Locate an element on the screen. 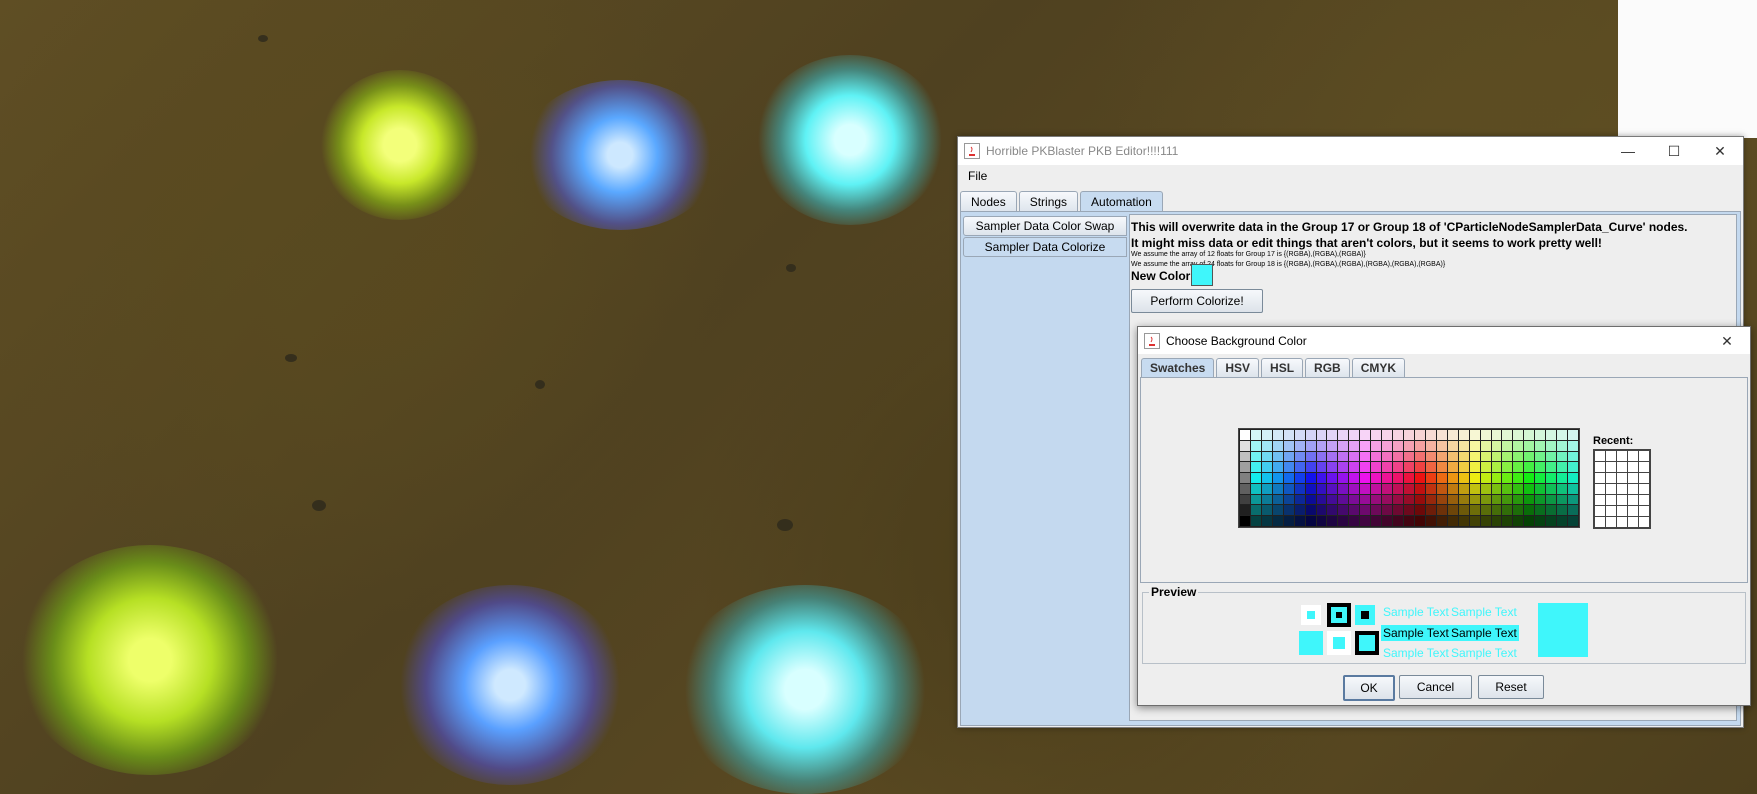 This screenshot has height=794, width=1757. recent-swatch-grid is located at coordinates (1622, 489).